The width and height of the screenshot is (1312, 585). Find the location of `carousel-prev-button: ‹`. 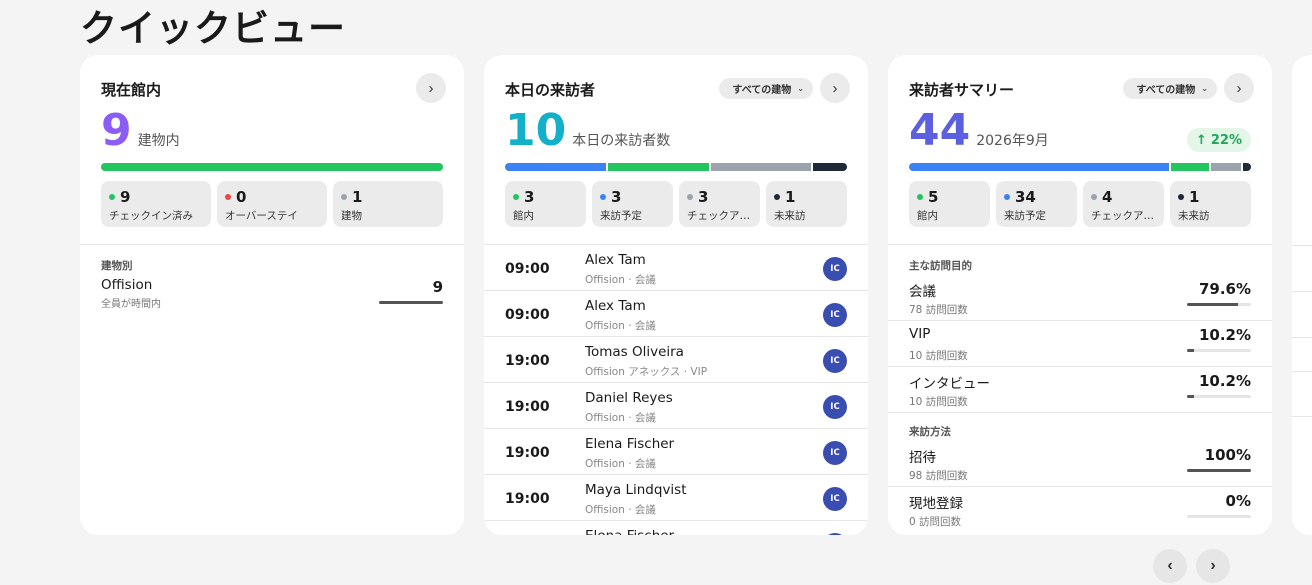

carousel-prev-button: ‹ is located at coordinates (1170, 566).